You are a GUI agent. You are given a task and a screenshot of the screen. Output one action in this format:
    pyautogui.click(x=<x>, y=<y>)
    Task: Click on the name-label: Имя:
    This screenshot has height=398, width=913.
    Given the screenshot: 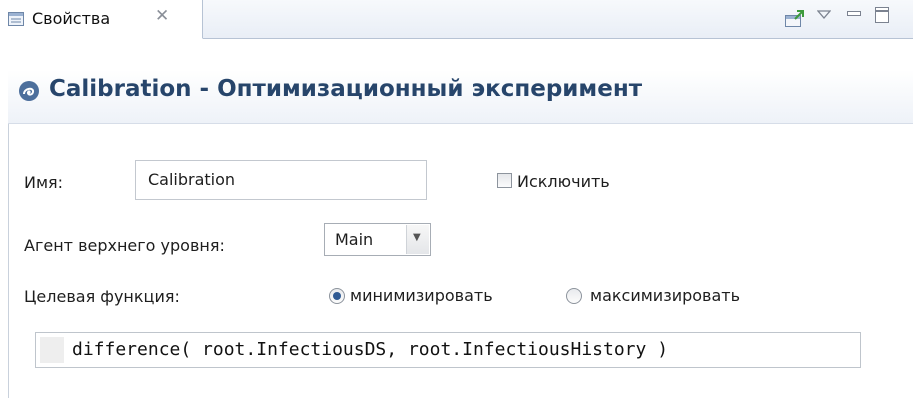 What is the action you would take?
    pyautogui.click(x=44, y=182)
    